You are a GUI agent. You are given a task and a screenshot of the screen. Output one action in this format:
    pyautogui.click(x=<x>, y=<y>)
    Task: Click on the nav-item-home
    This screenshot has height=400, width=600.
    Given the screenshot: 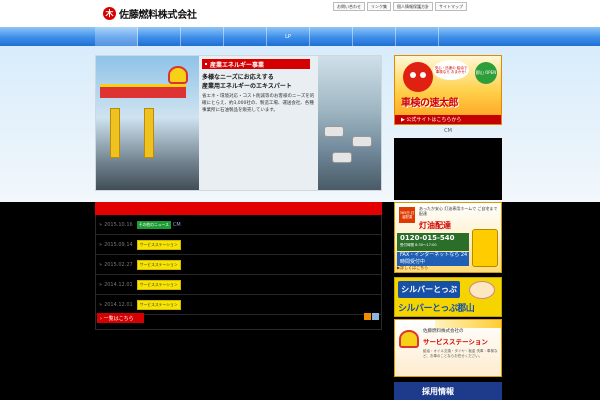 What is the action you would take?
    pyautogui.click(x=116, y=36)
    